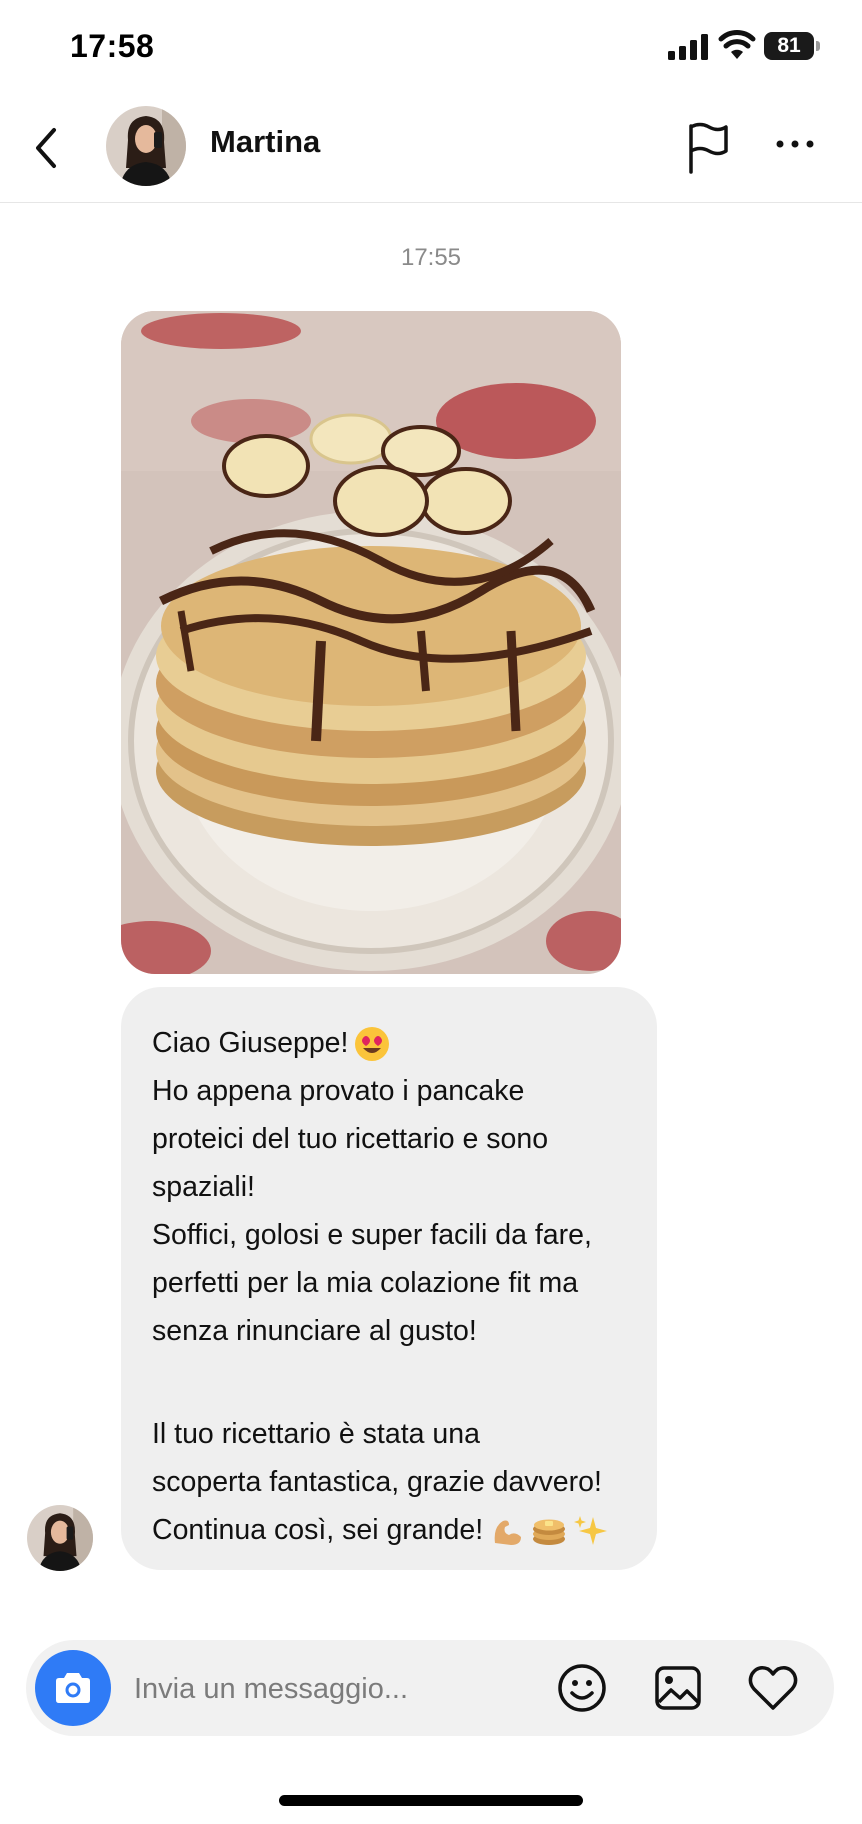 The height and width of the screenshot is (1824, 862). Describe the element at coordinates (818, 46) in the screenshot. I see `battery-tip` at that location.